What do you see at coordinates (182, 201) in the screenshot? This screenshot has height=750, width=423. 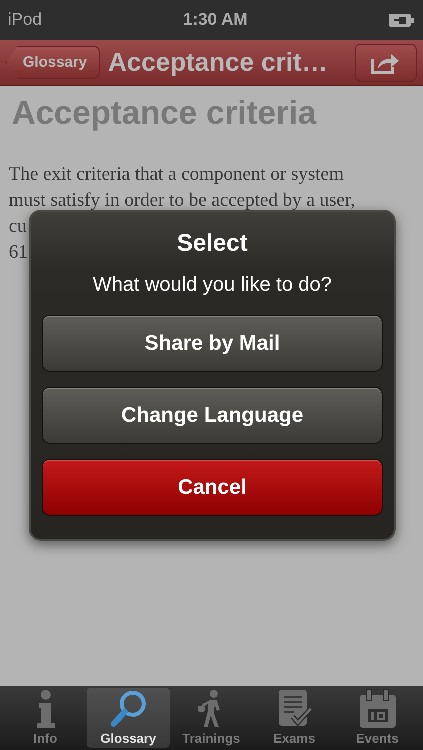 I see `article-text: must satisfy in order to be accepted by a user,` at bounding box center [182, 201].